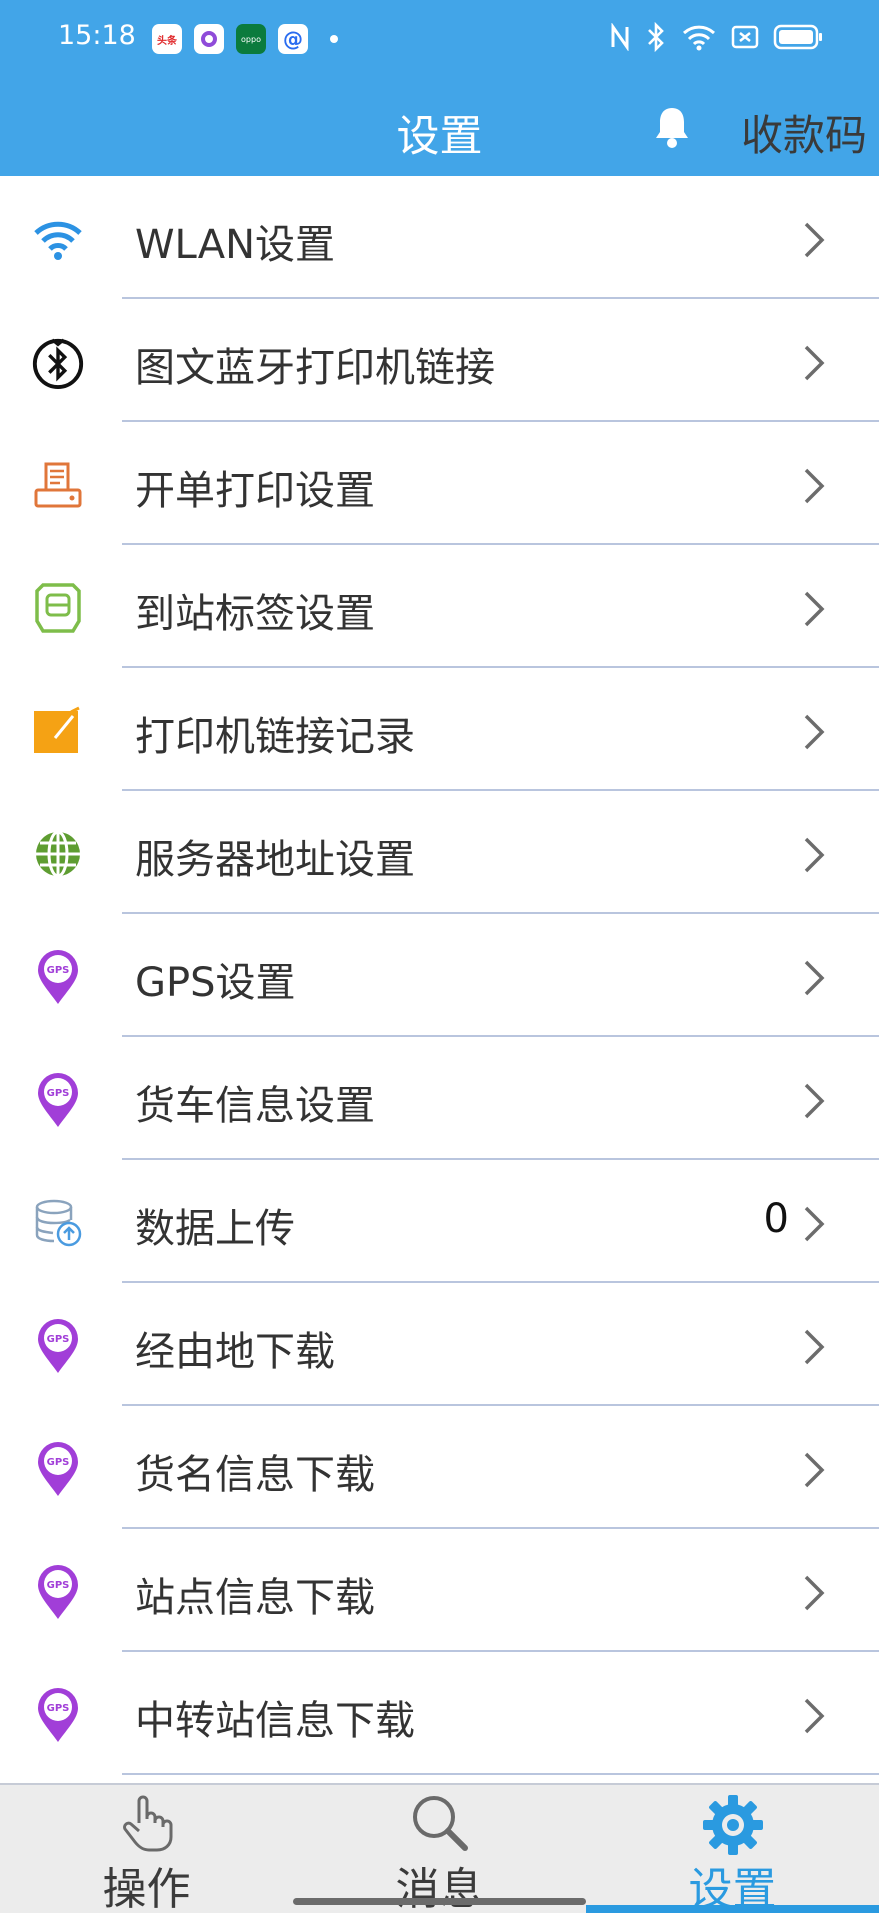 This screenshot has width=879, height=1913. What do you see at coordinates (439, 1221) in the screenshot?
I see `settings-row-data-upload: 数据上传 0` at bounding box center [439, 1221].